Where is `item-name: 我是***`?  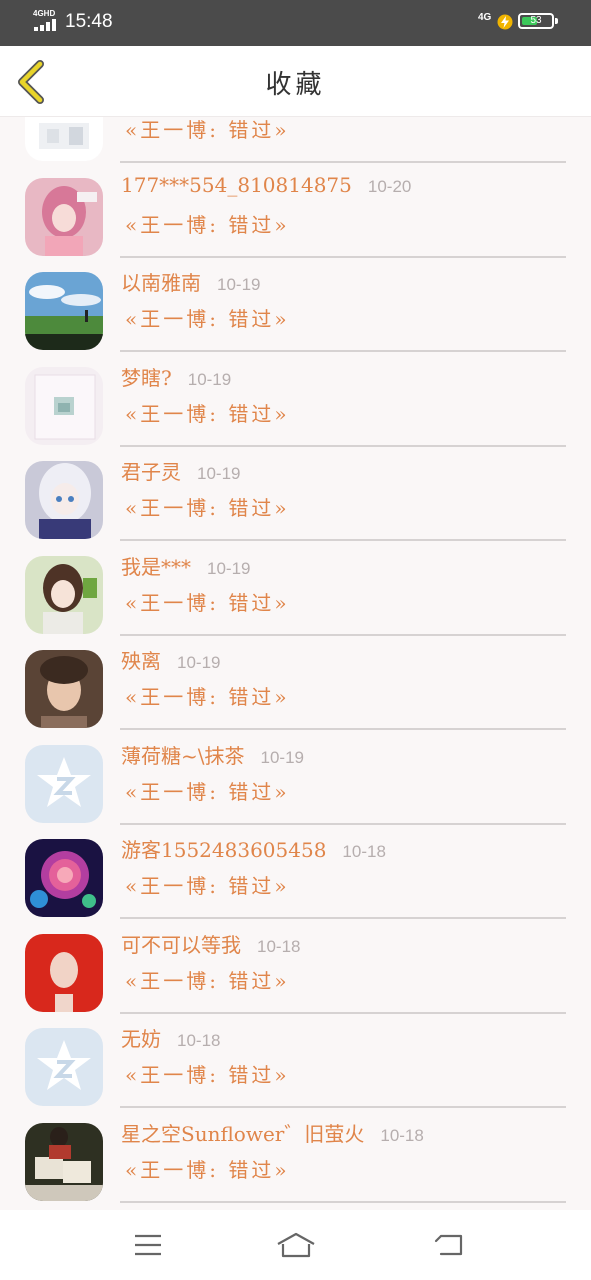 item-name: 我是*** is located at coordinates (156, 566).